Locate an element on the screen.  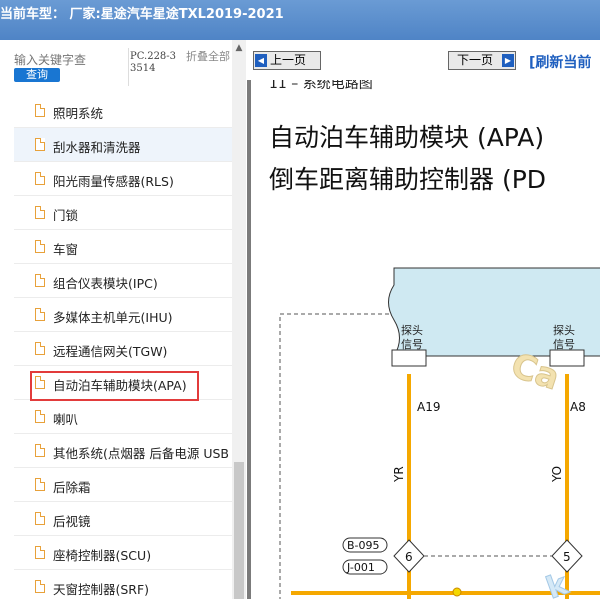
prev-page-label: 上一页 is located at coordinates (288, 60).